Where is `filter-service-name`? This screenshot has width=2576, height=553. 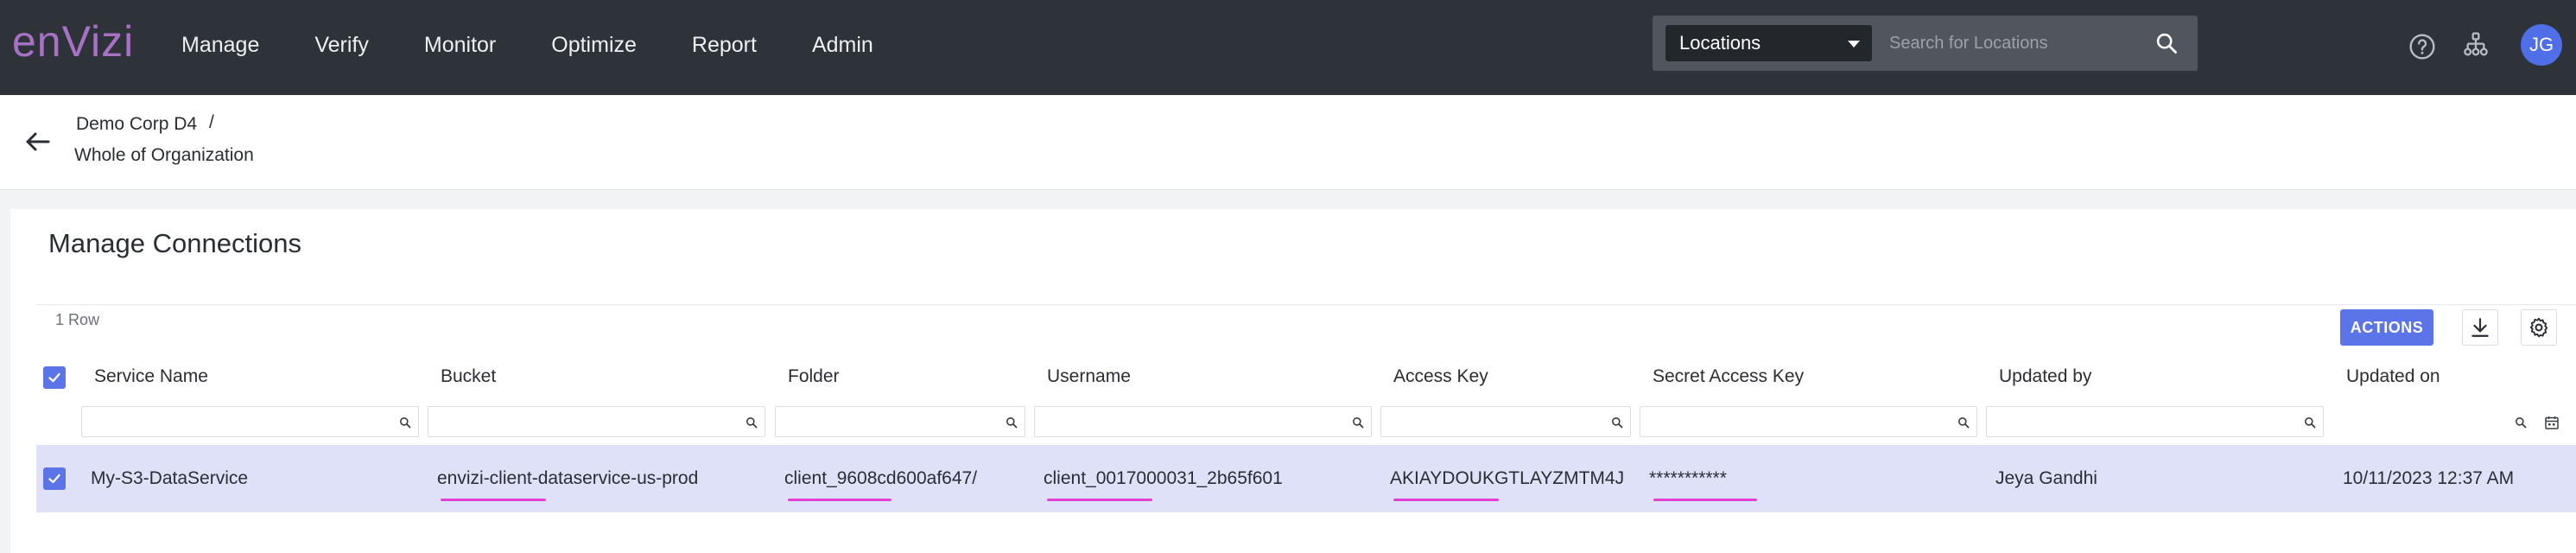 filter-service-name is located at coordinates (250, 421).